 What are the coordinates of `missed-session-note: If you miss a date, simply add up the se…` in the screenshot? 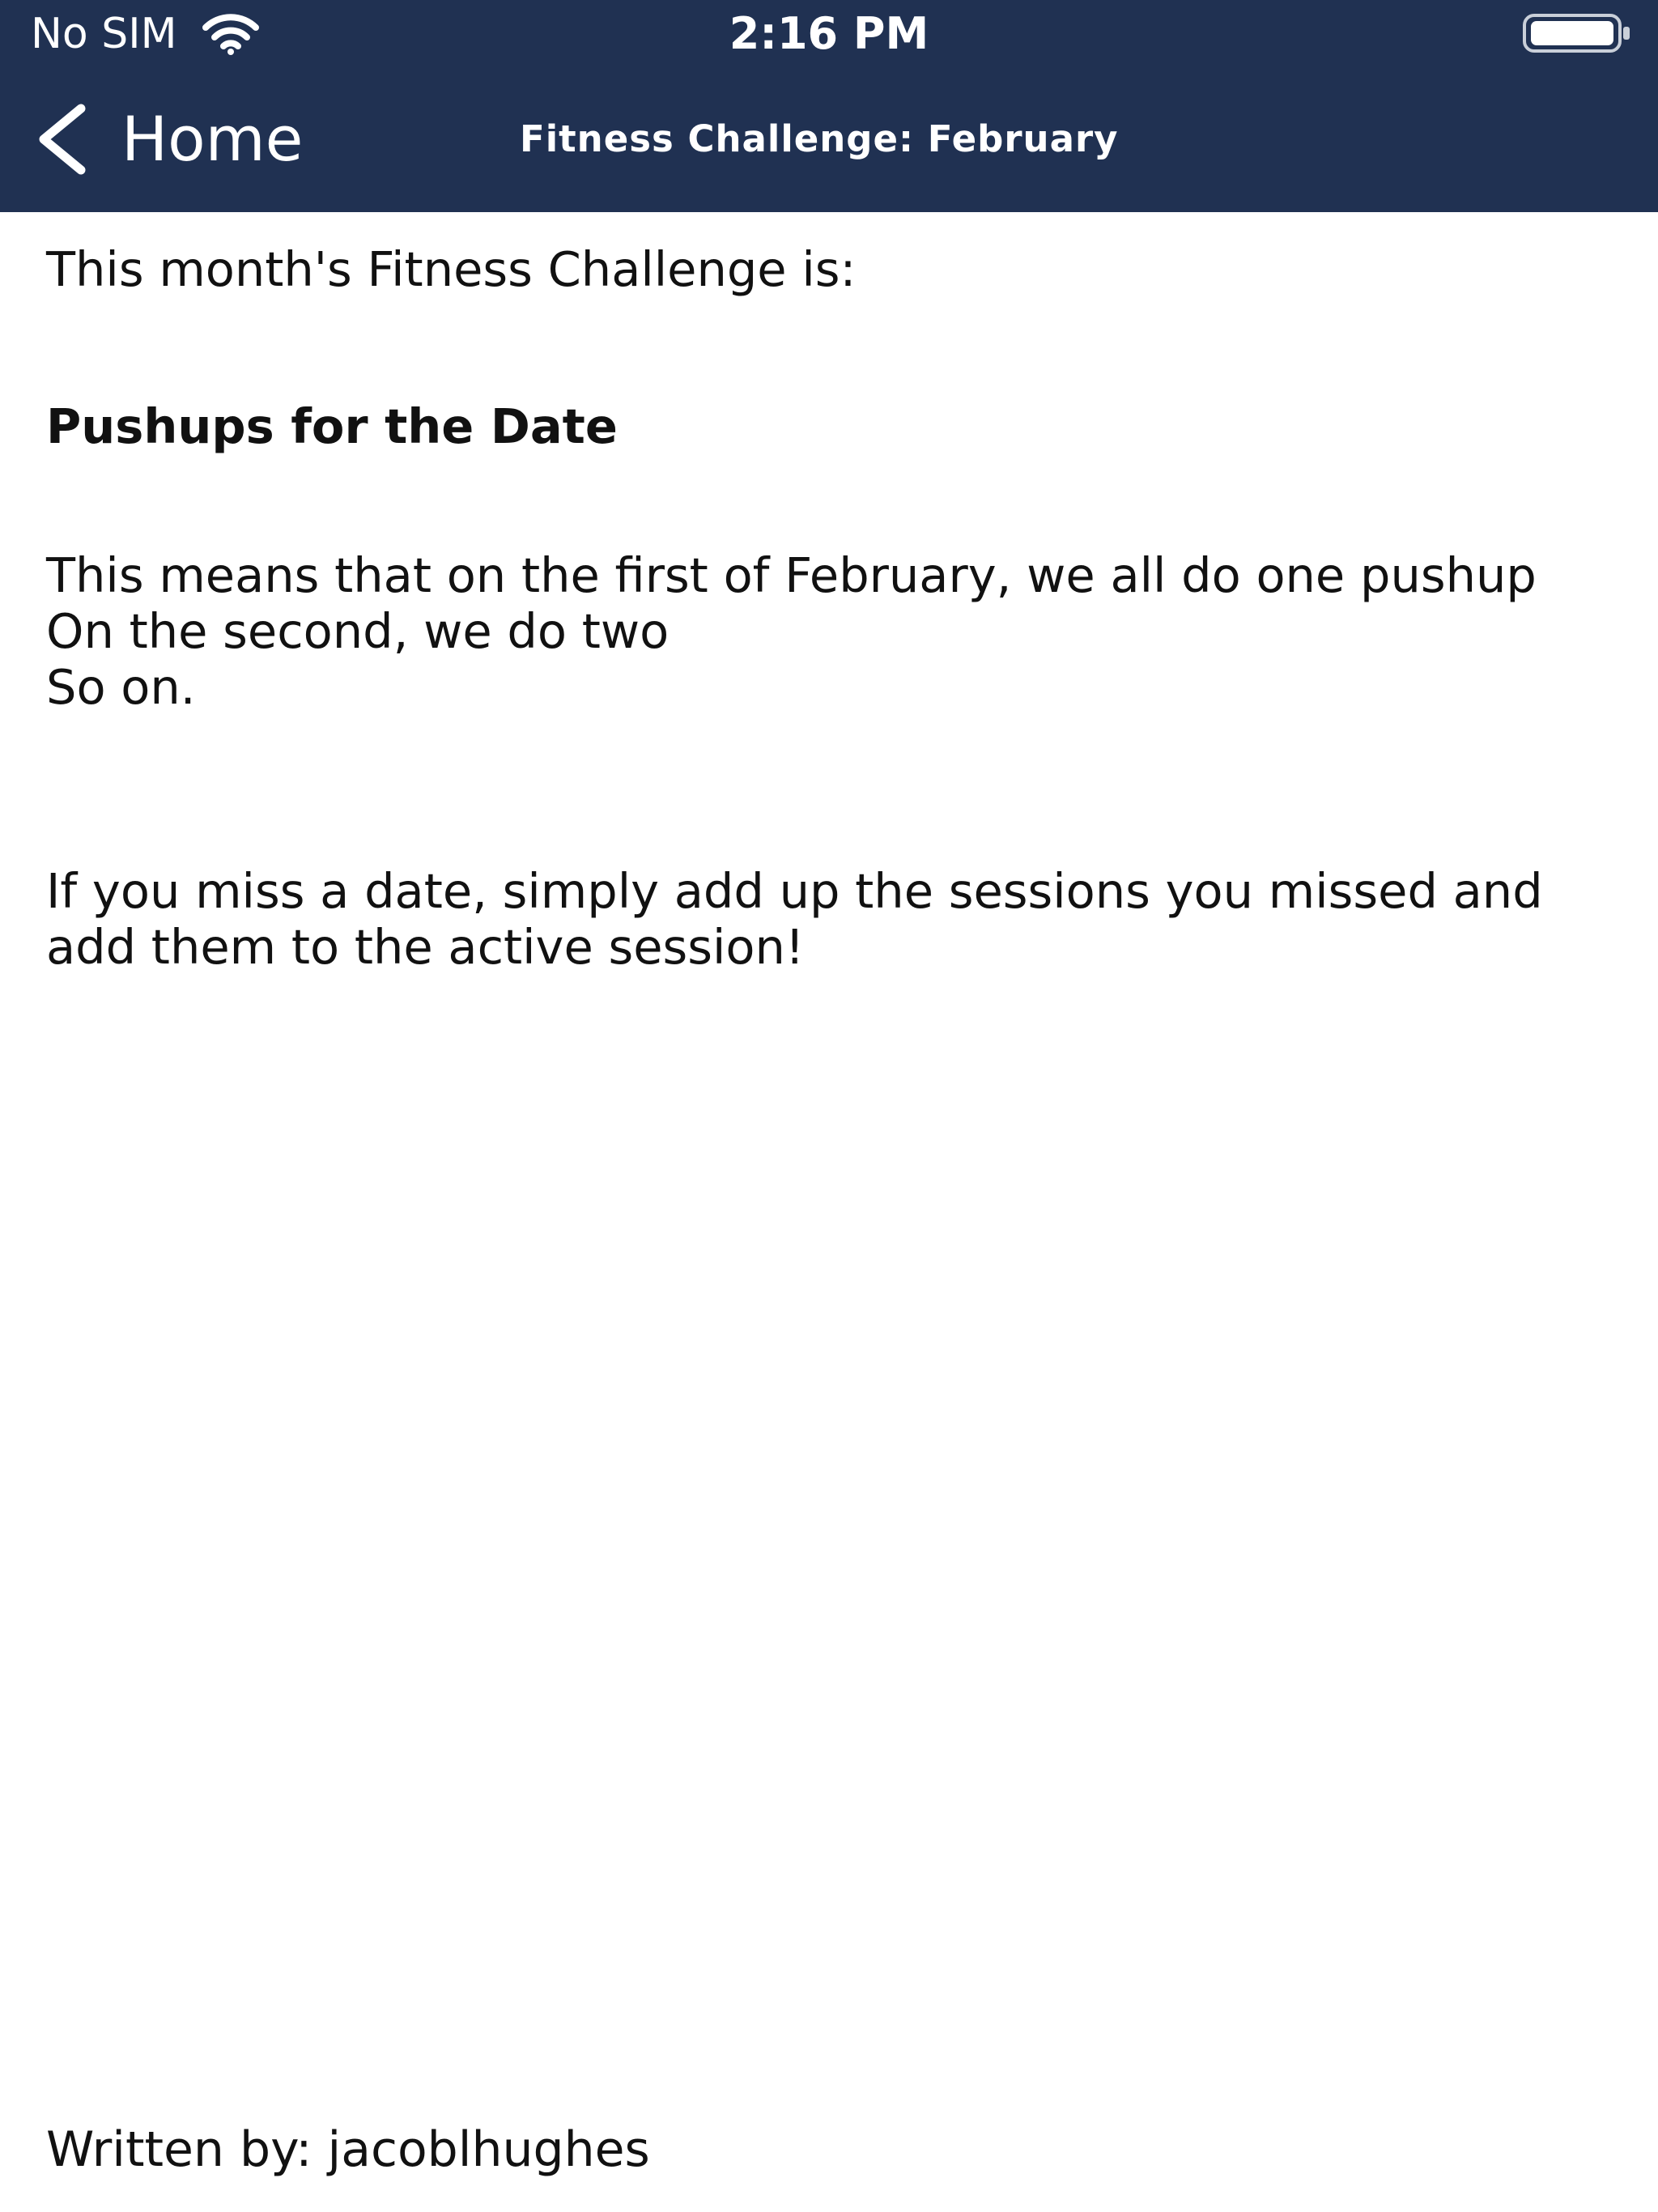 It's located at (794, 919).